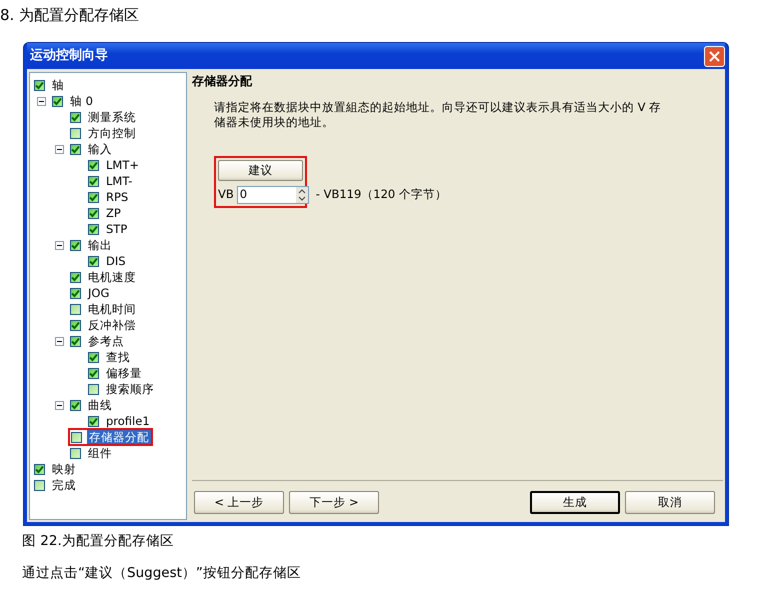 The height and width of the screenshot is (590, 766). What do you see at coordinates (119, 437) in the screenshot?
I see `tree-item: 存储器分配` at bounding box center [119, 437].